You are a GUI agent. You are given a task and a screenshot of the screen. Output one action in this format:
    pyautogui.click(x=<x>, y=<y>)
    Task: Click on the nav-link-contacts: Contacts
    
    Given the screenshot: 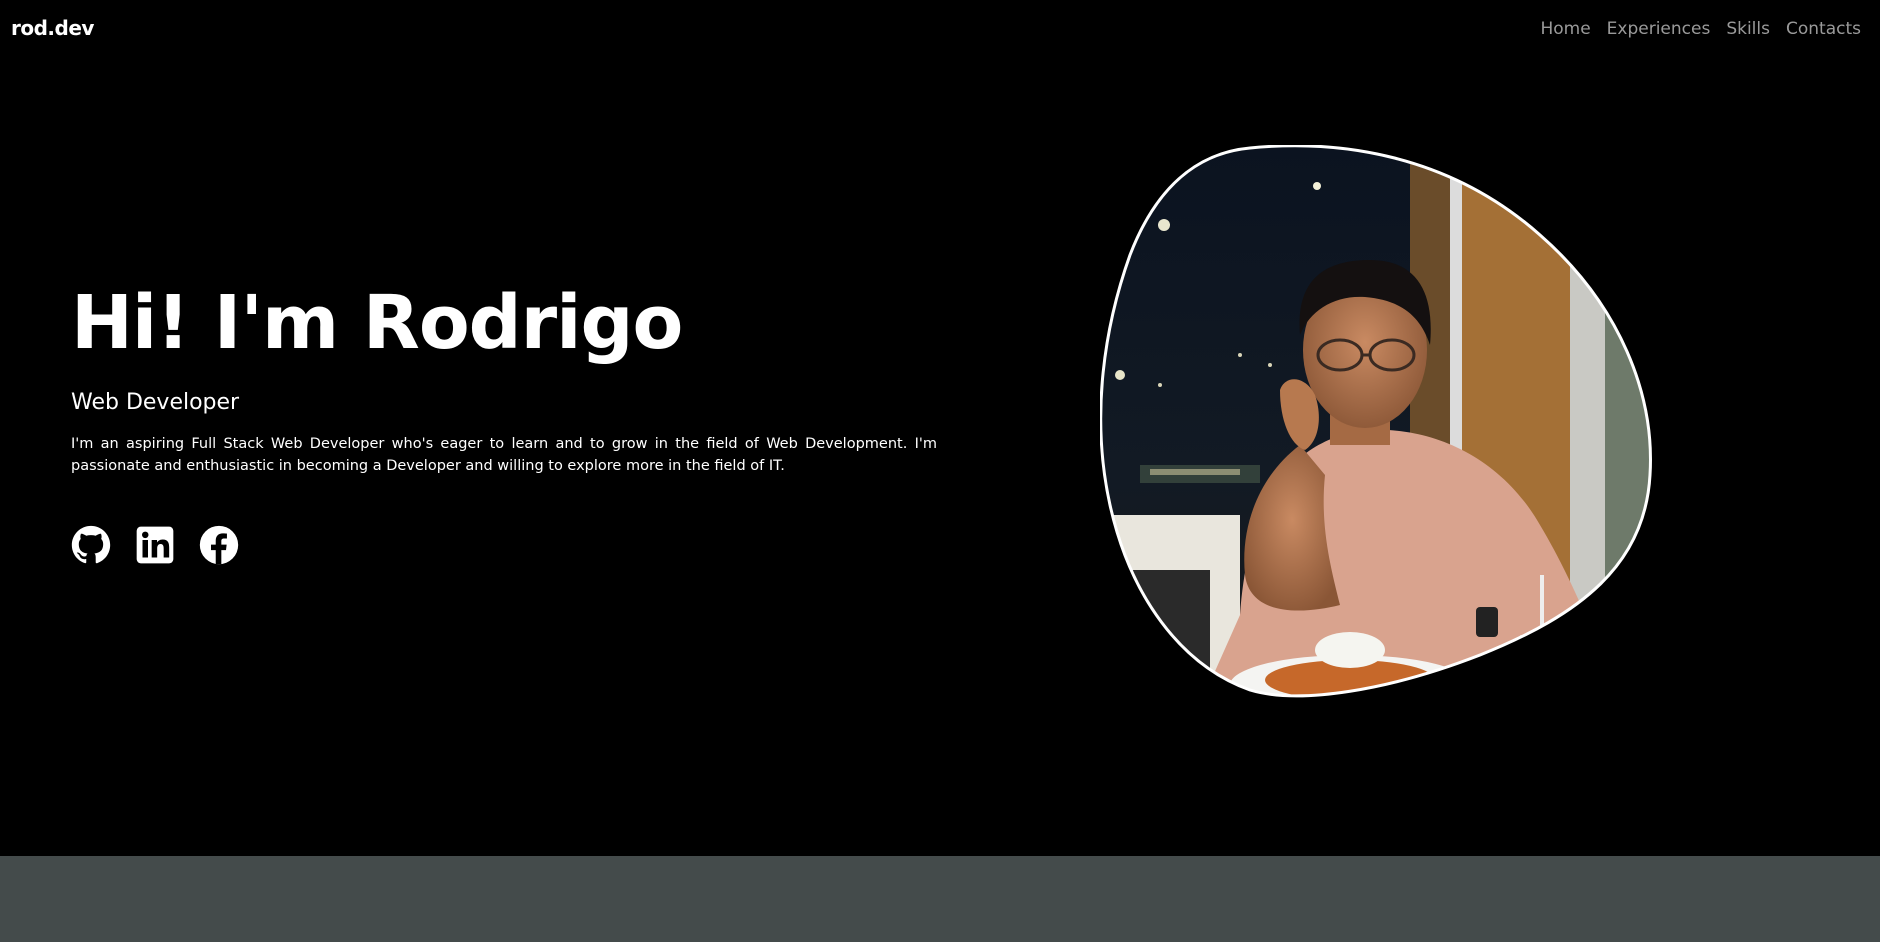 What is the action you would take?
    pyautogui.click(x=1823, y=29)
    